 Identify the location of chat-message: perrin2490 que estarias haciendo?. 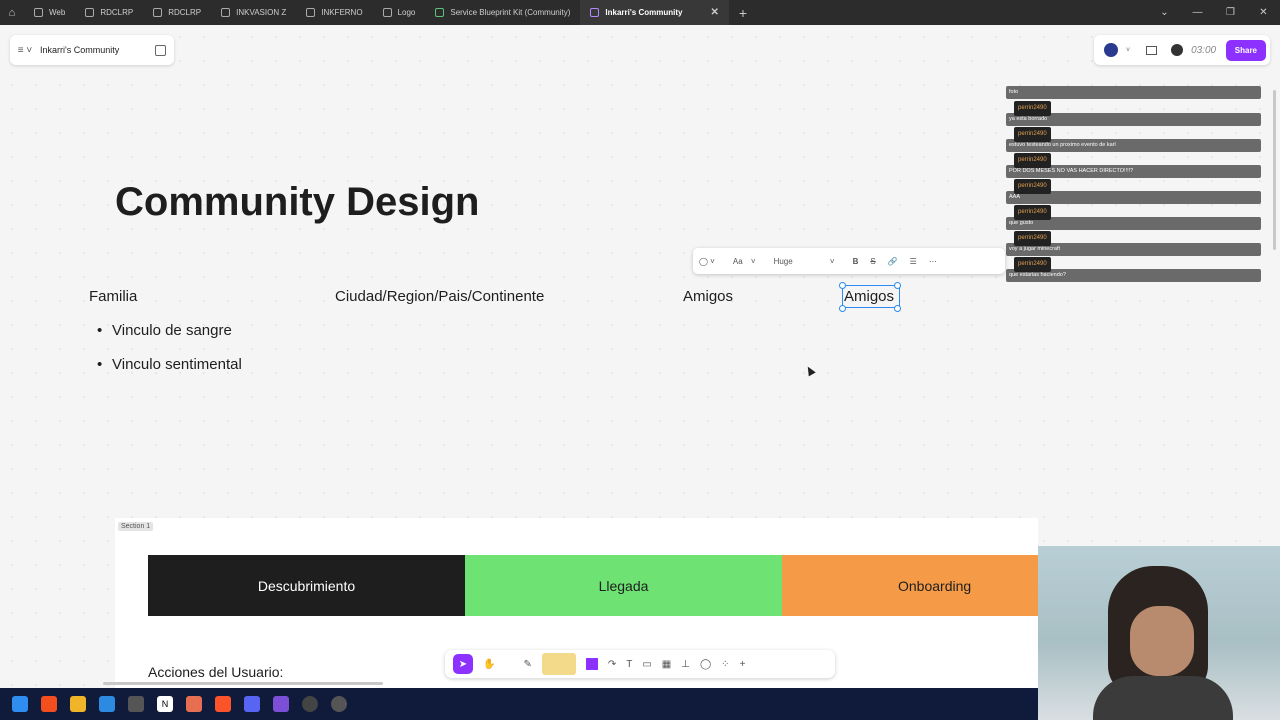
(1133, 269).